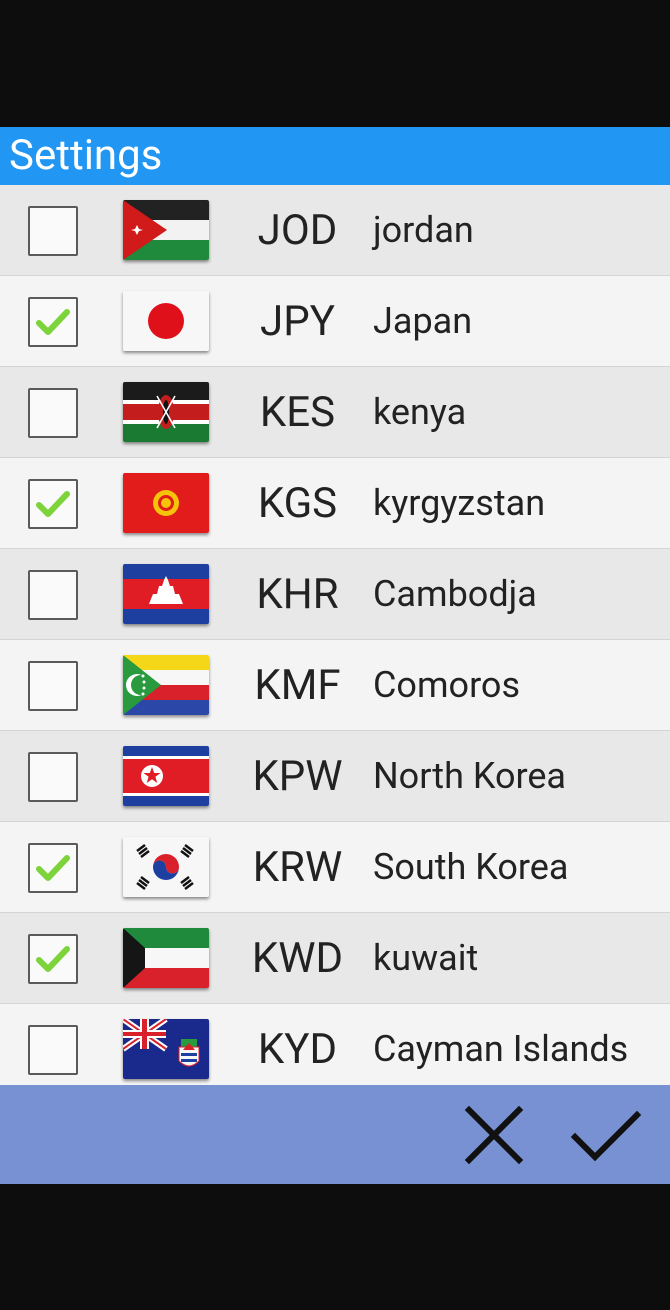 The height and width of the screenshot is (1310, 670). I want to click on comoros-flag-icon, so click(166, 685).